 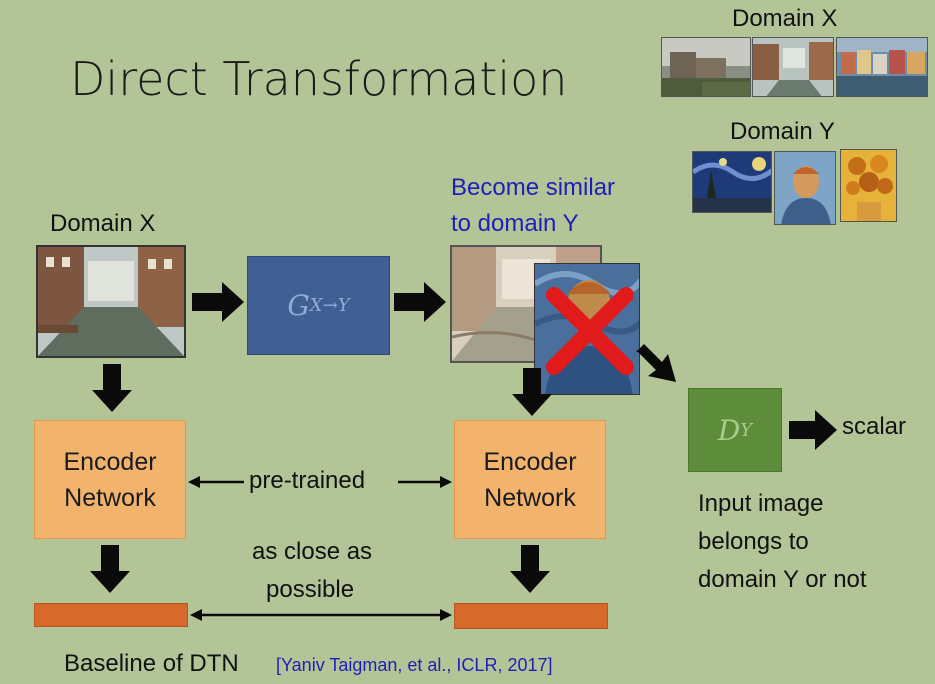 I want to click on input-photo-canal, so click(x=111, y=301).